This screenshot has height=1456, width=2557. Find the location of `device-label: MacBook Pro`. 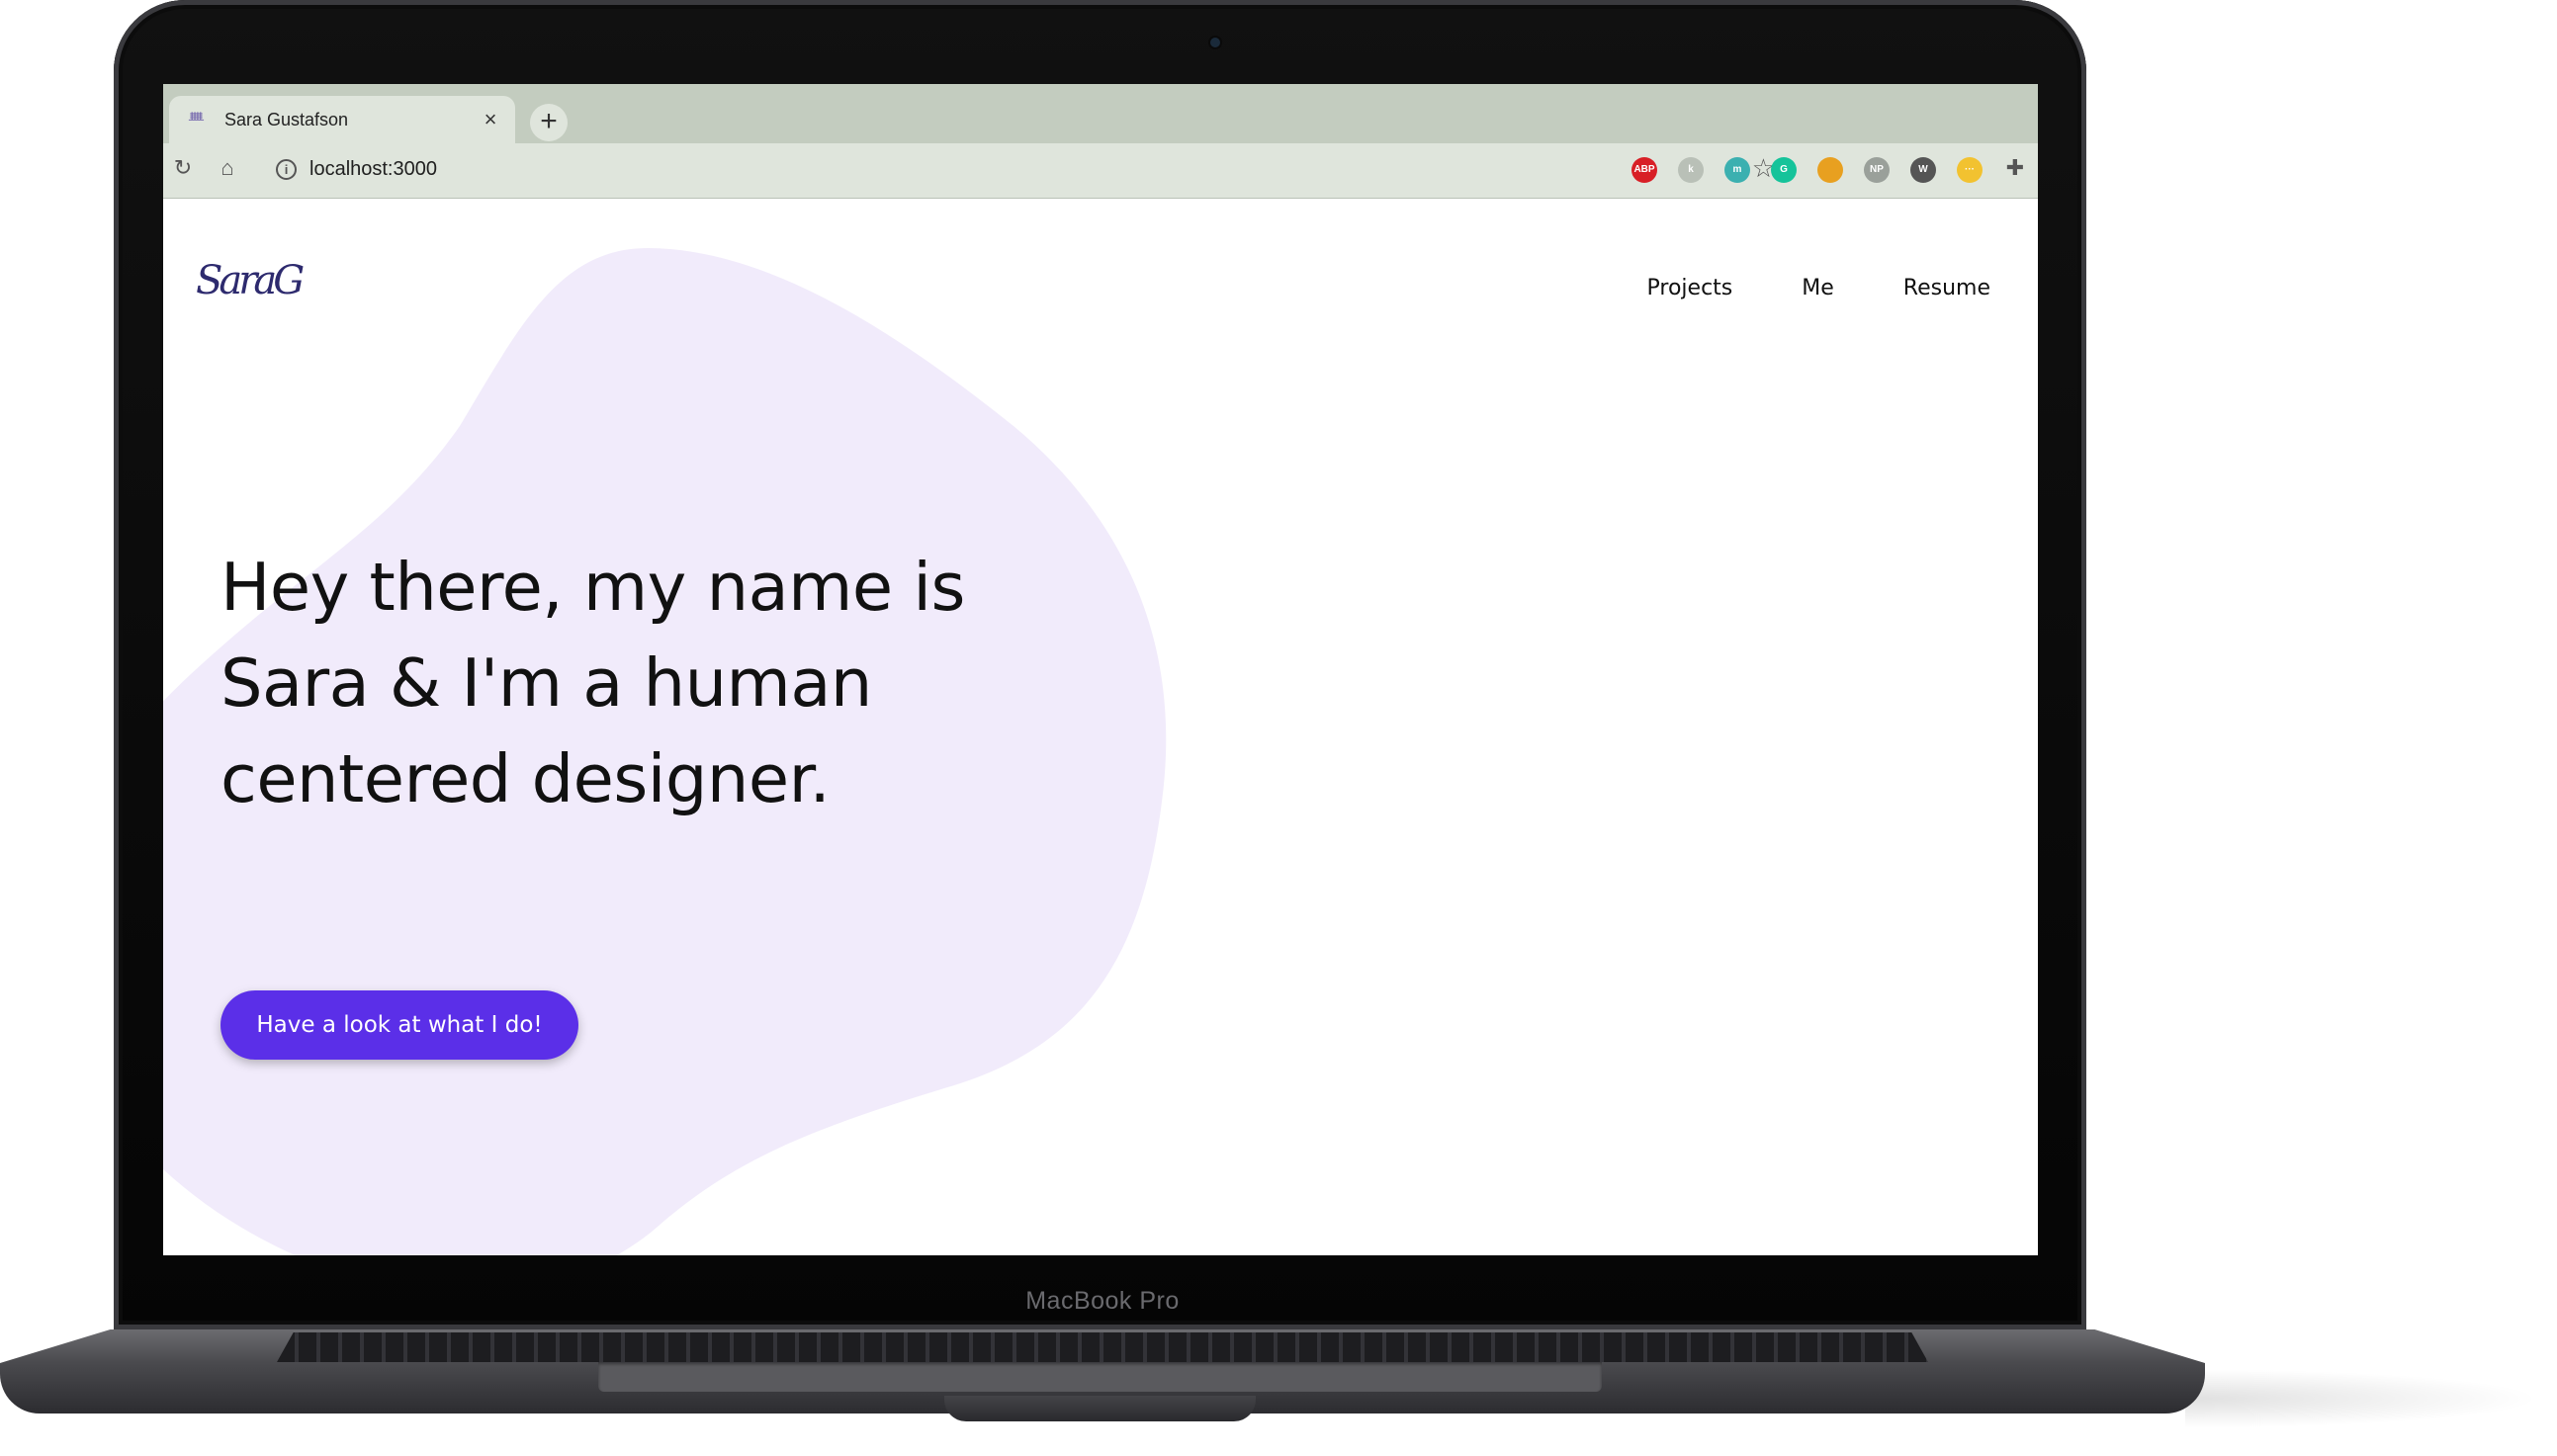

device-label: MacBook Pro is located at coordinates (1102, 1301).